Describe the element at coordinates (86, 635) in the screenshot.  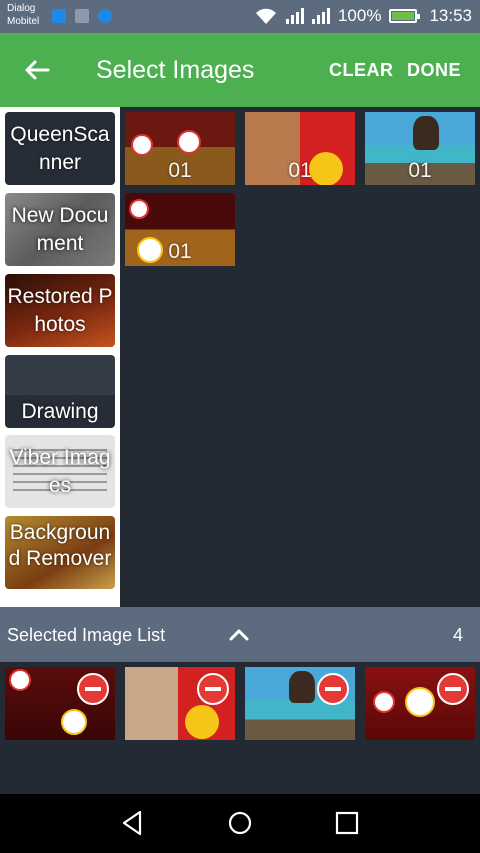
I see `selected-list-label: Selected Image List` at that location.